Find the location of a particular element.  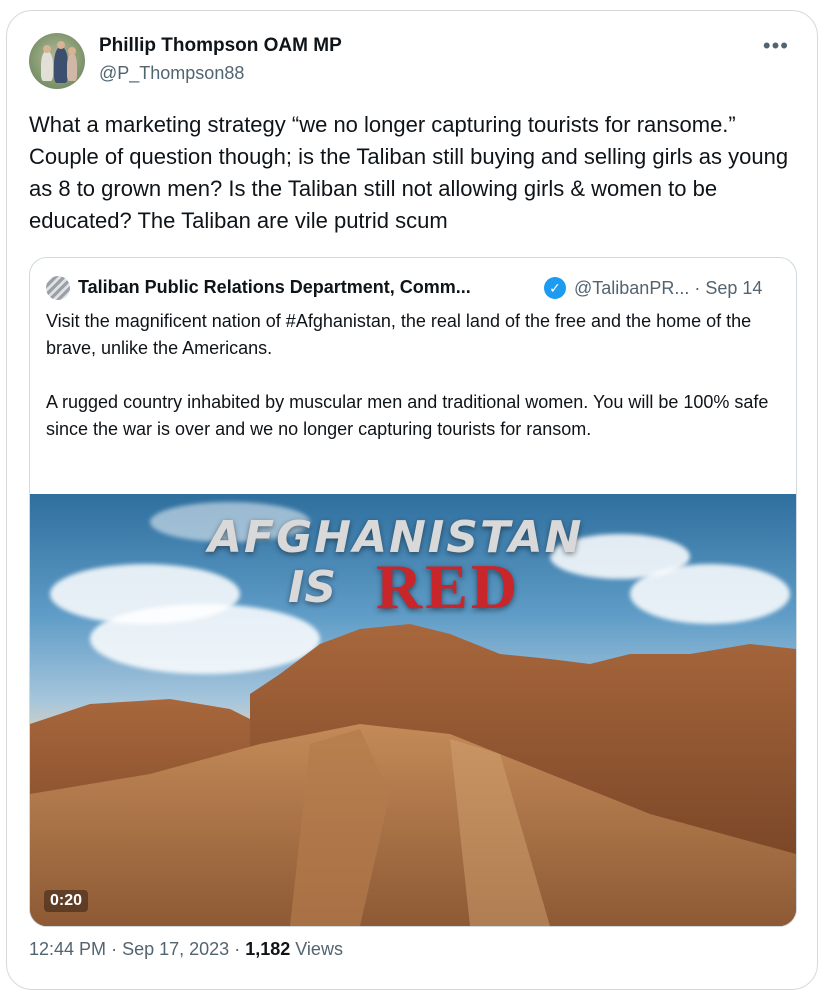

author-display-name: Phillip Thompson OAM MP is located at coordinates (220, 46).